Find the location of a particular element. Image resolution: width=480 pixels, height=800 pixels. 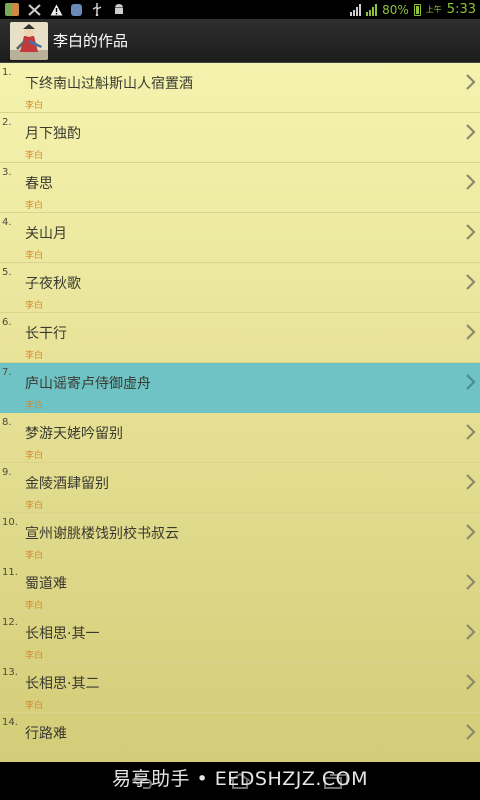

list-item-title: 蜀道难 is located at coordinates (46, 584).